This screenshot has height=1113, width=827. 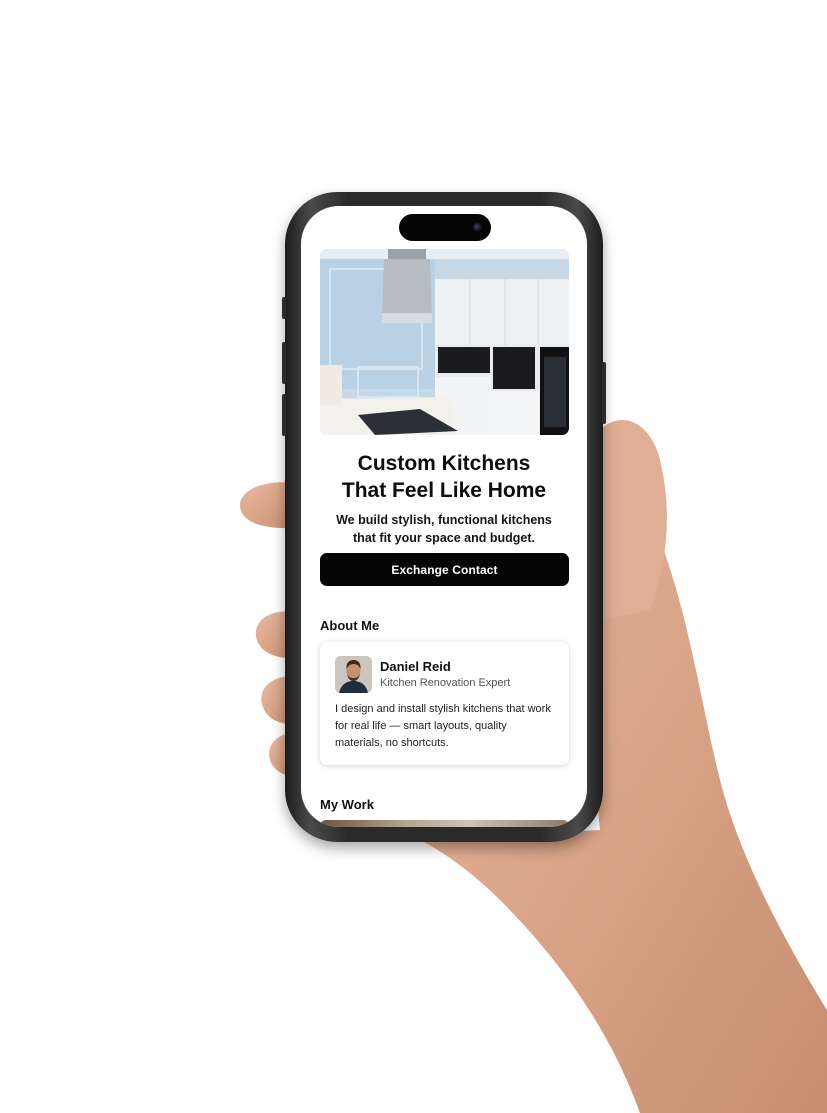 I want to click on exchange-contact-button: Exchange Contact, so click(x=444, y=569).